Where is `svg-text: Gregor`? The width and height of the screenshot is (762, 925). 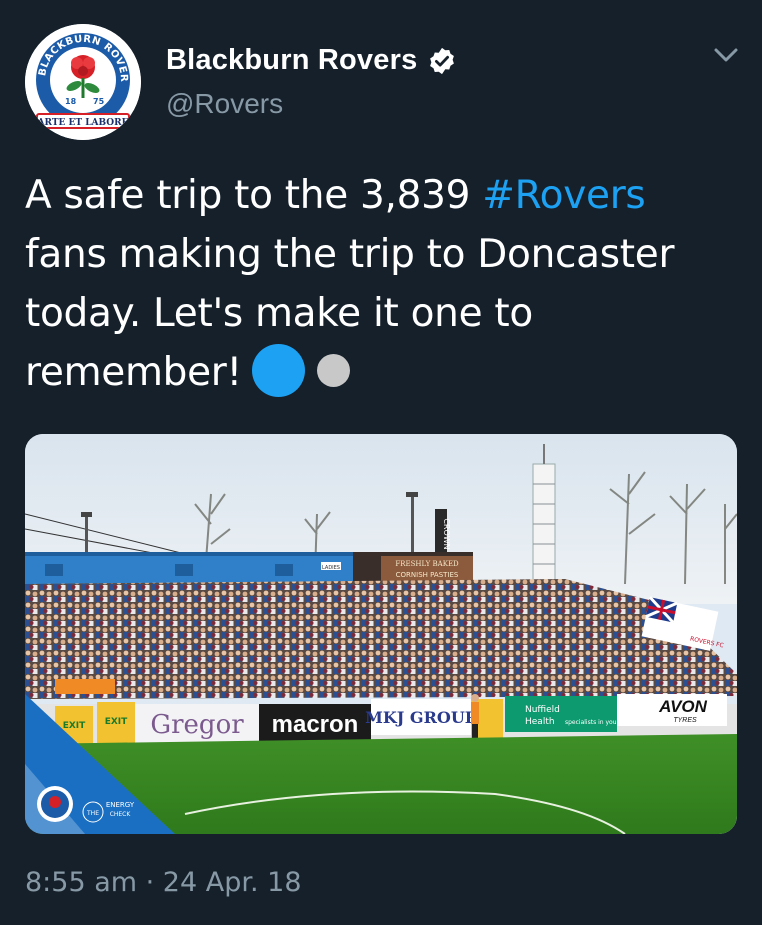
svg-text: Gregor is located at coordinates (197, 725).